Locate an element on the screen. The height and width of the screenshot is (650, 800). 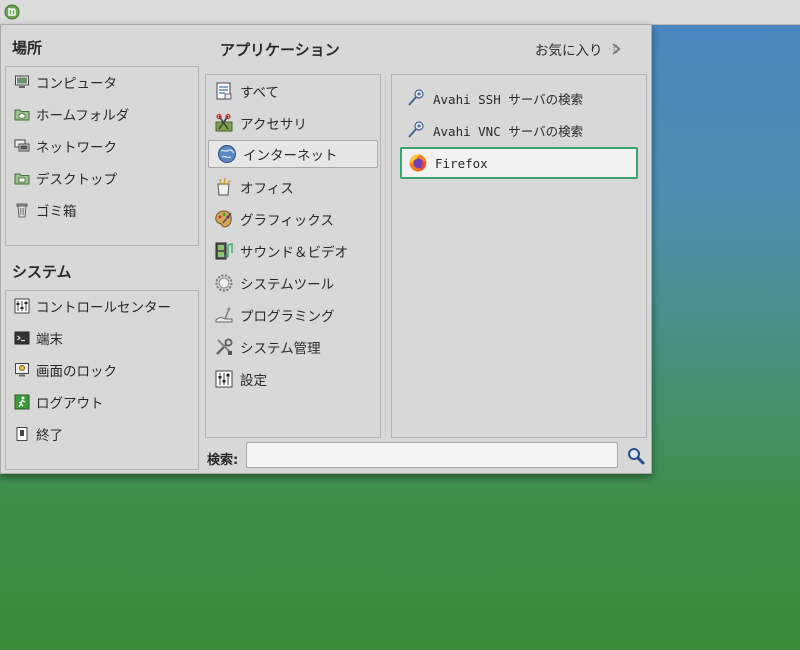
places-item-network: ネットワーク is located at coordinates (102, 146).